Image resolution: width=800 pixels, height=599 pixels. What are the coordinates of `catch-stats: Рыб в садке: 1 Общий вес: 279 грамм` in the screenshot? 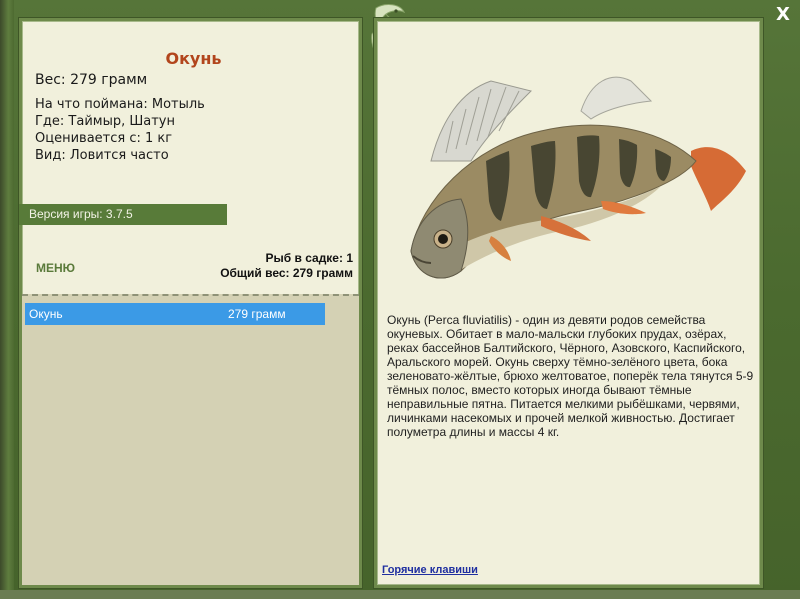 It's located at (286, 266).